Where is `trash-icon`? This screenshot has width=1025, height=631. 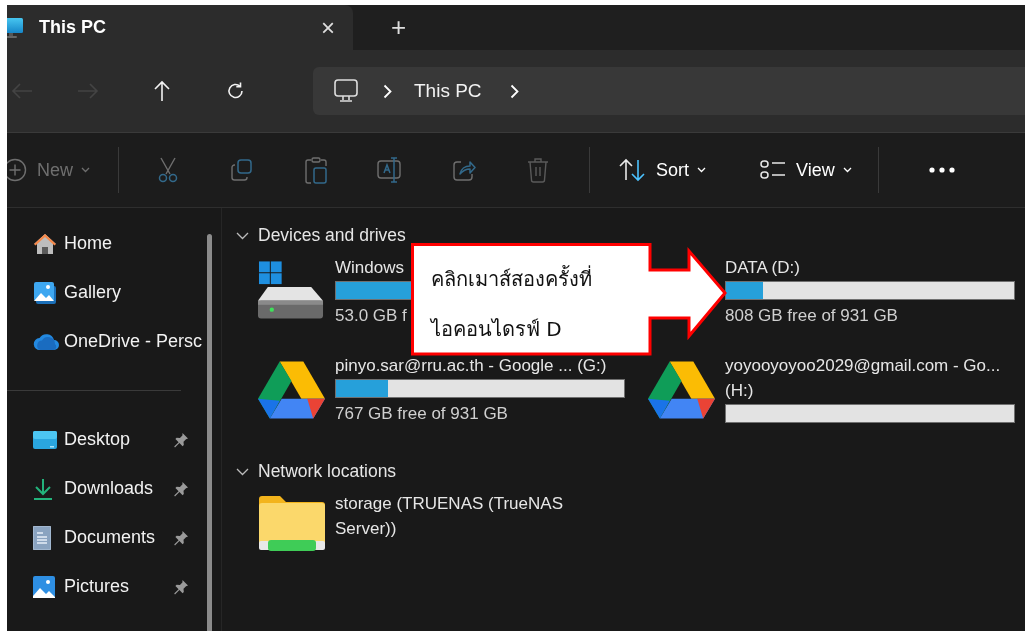
trash-icon is located at coordinates (538, 170).